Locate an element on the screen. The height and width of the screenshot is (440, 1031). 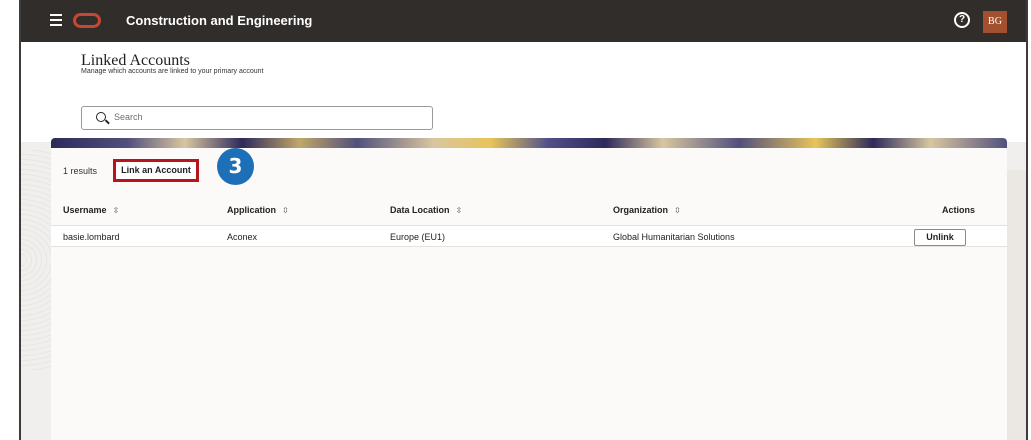
search-input: Search is located at coordinates (257, 118).